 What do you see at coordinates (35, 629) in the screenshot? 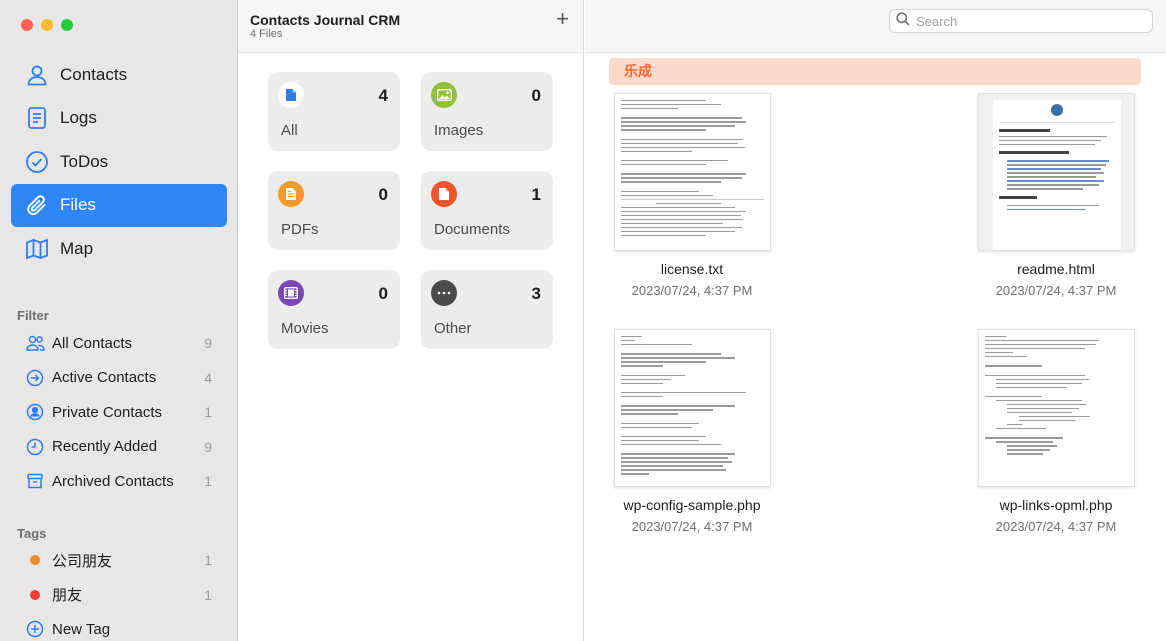
I see `plus-circle-icon` at bounding box center [35, 629].